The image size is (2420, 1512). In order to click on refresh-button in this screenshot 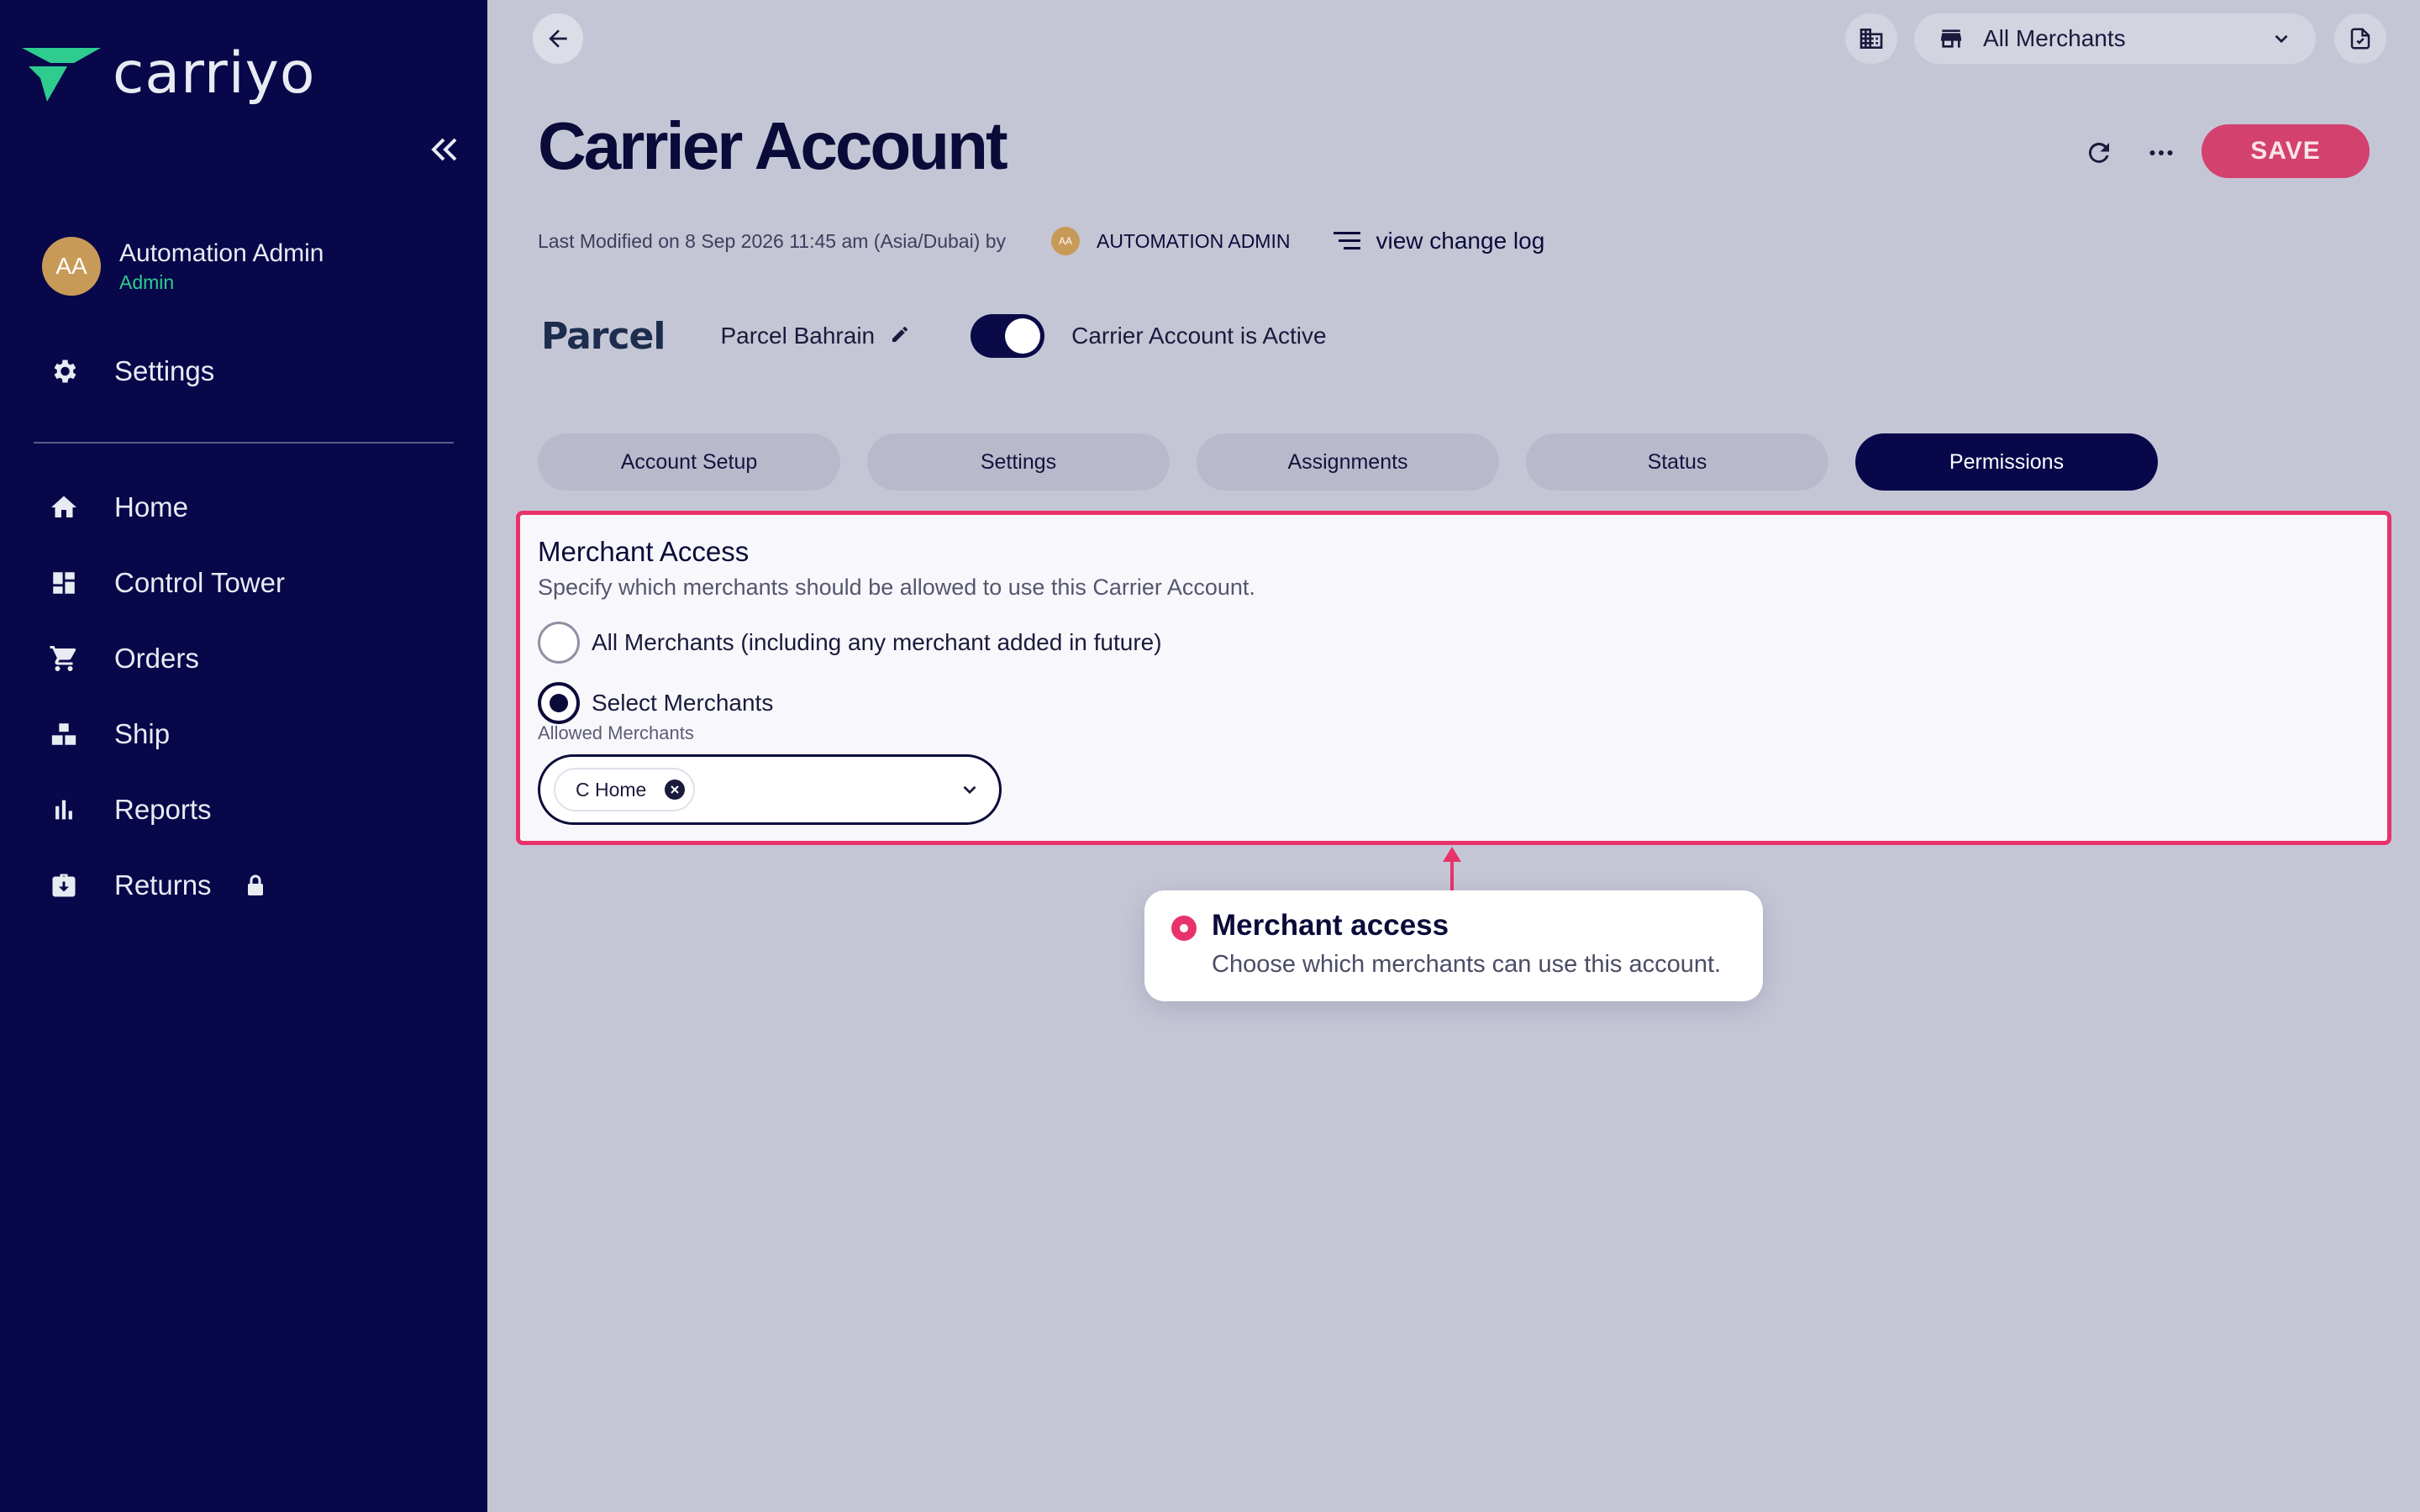, I will do `click(2099, 153)`.